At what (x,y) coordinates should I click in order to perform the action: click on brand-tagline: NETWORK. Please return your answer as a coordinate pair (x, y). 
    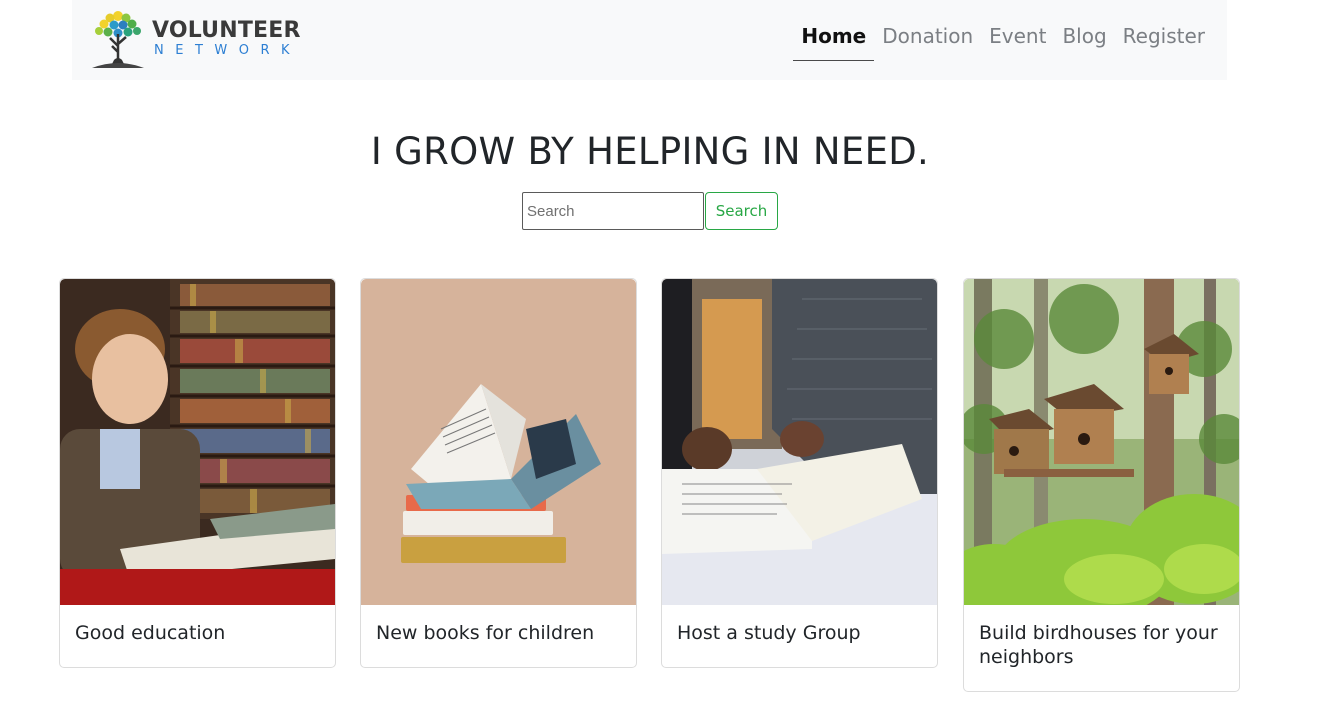
    Looking at the image, I should click on (228, 50).